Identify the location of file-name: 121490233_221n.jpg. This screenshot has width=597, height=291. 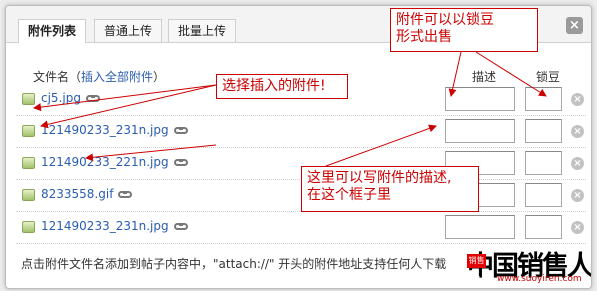
(105, 162).